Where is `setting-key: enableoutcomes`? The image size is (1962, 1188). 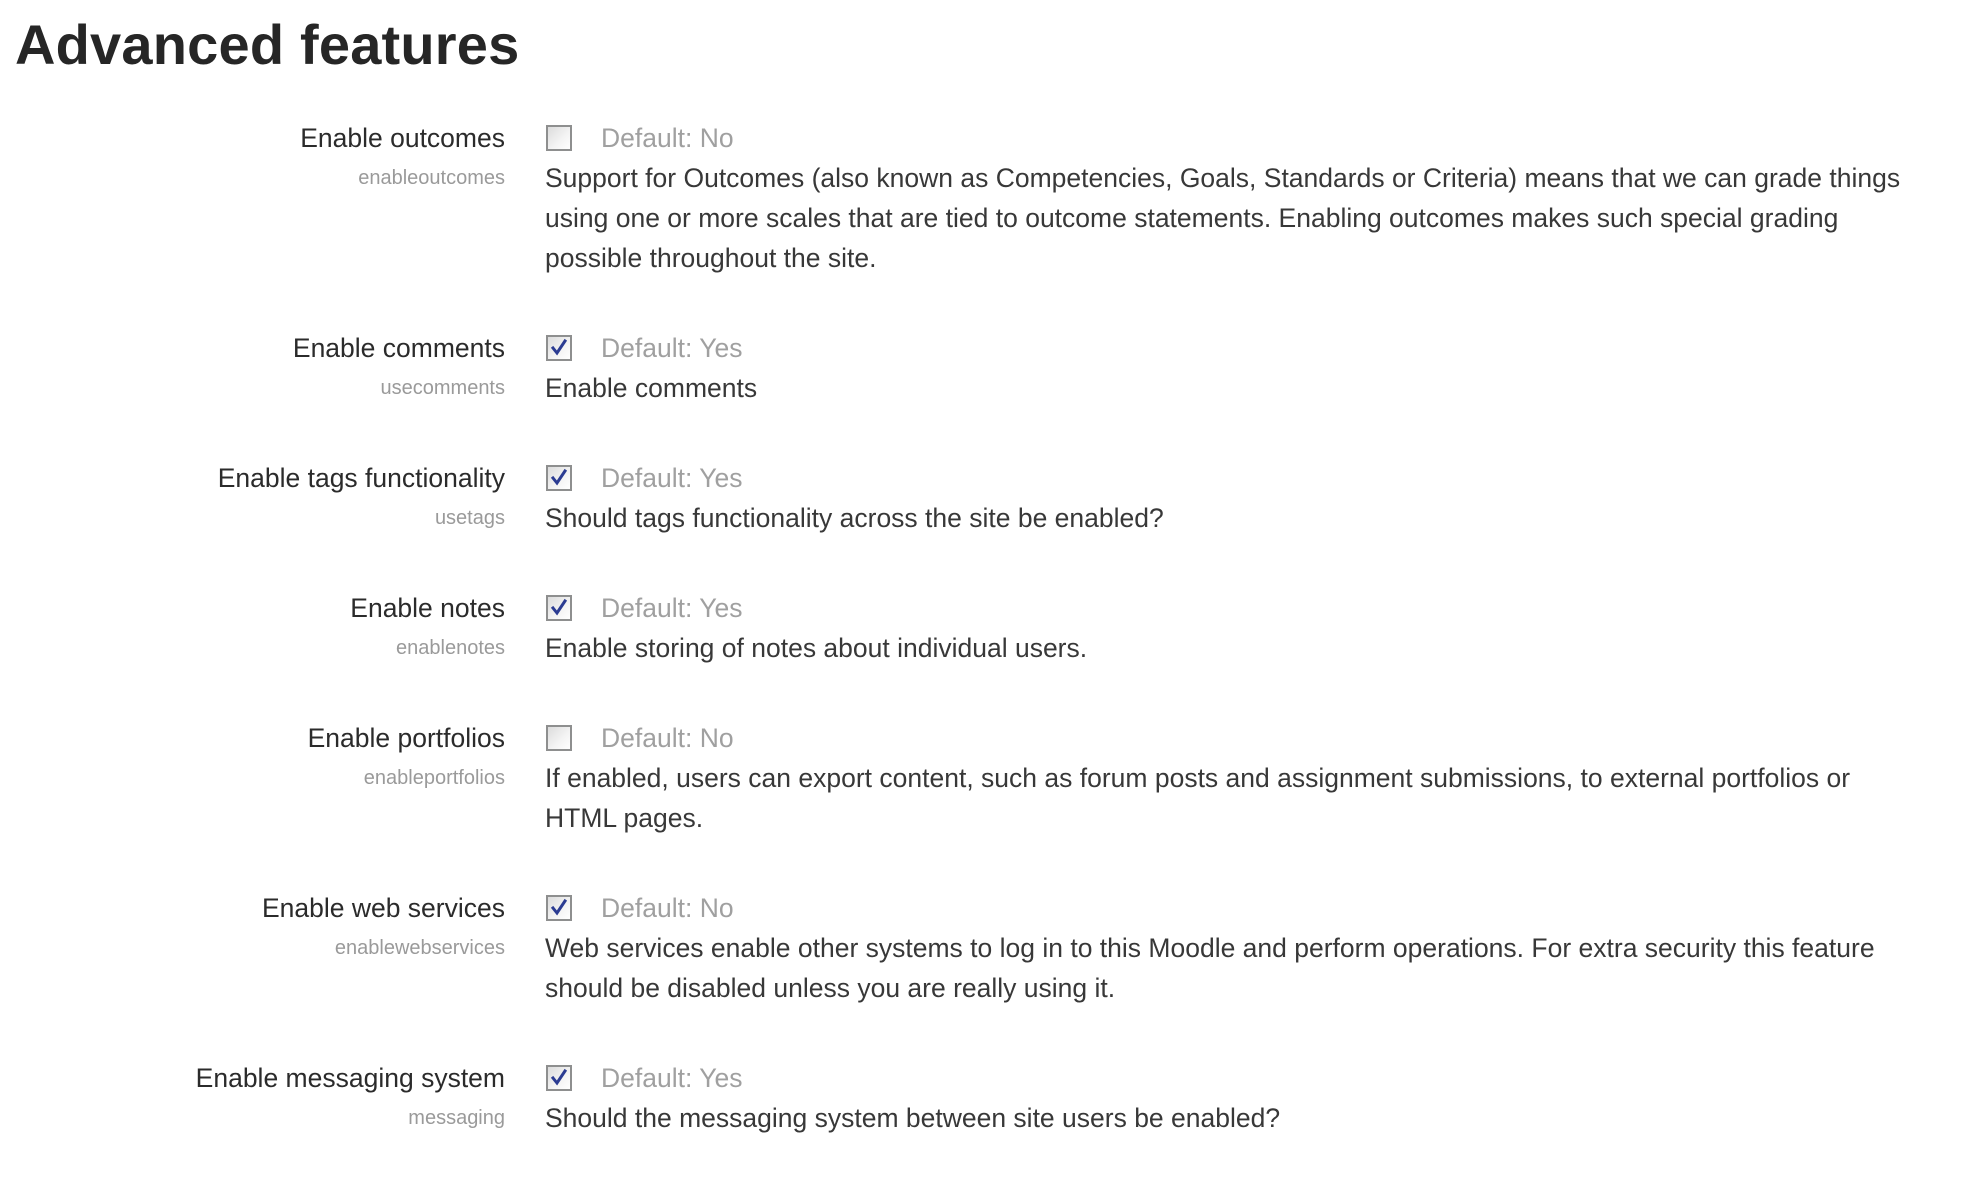
setting-key: enableoutcomes is located at coordinates (431, 178).